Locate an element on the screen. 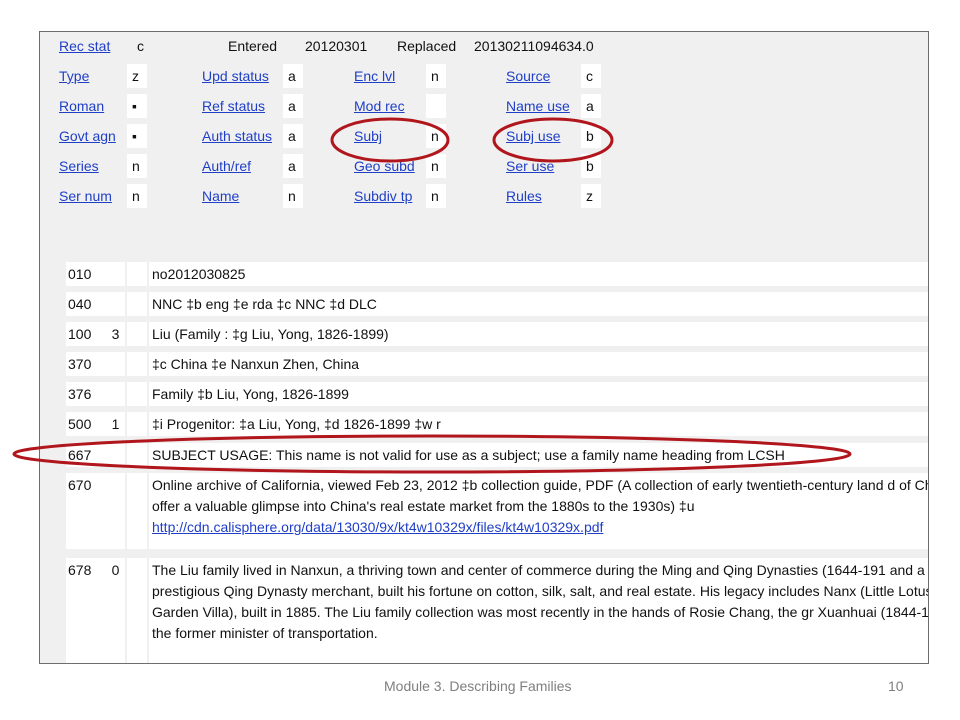 Image resolution: width=960 pixels, height=720 pixels. ser-use-value: b is located at coordinates (591, 166).